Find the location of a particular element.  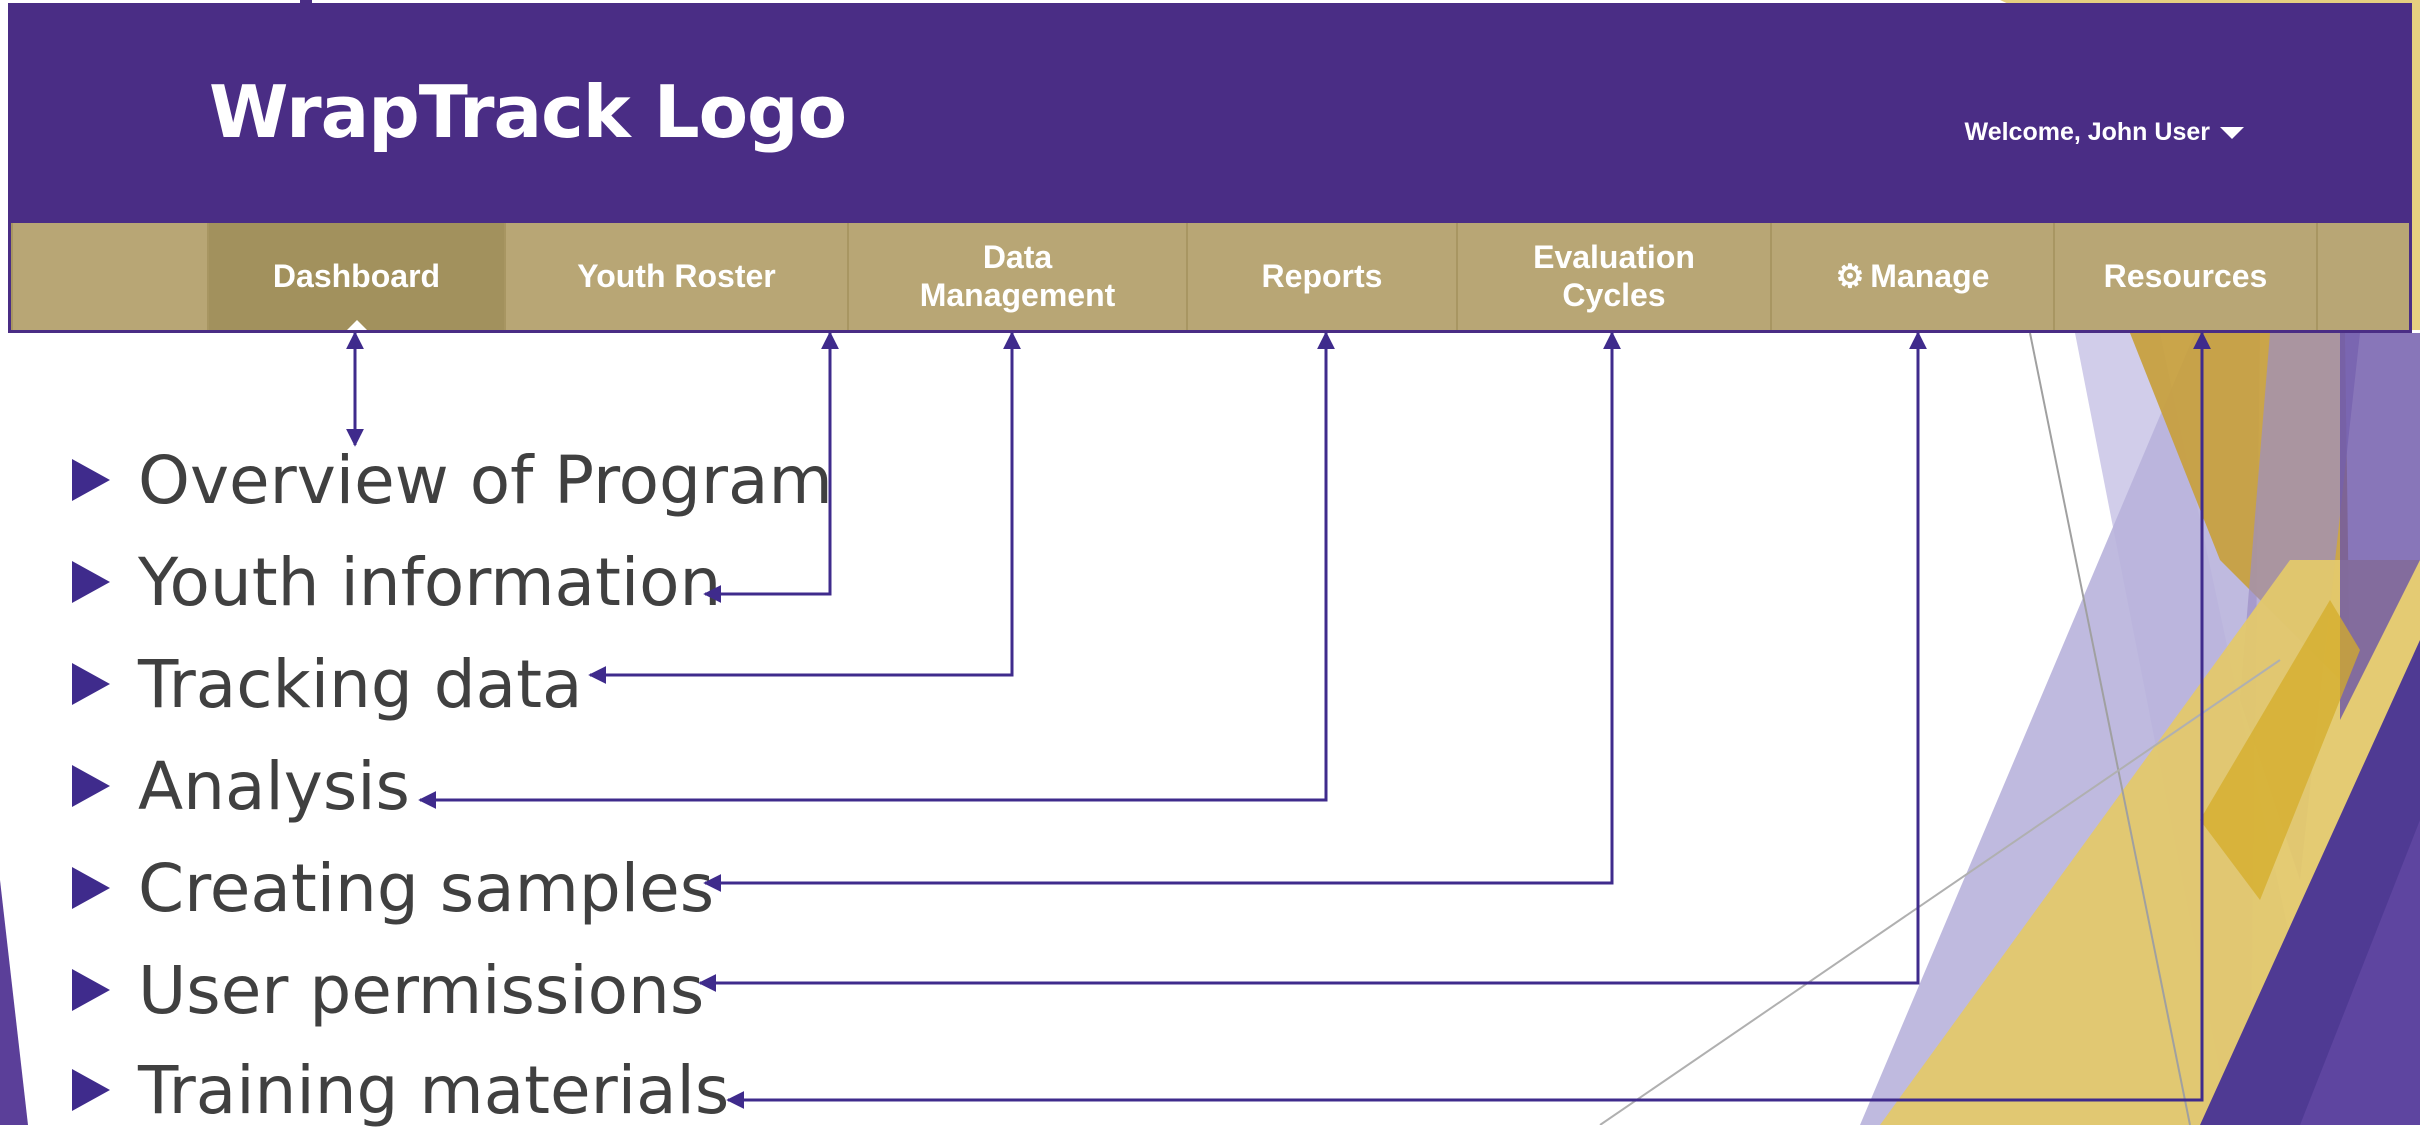

list-item-label: Overview of Program is located at coordinates (485, 480).